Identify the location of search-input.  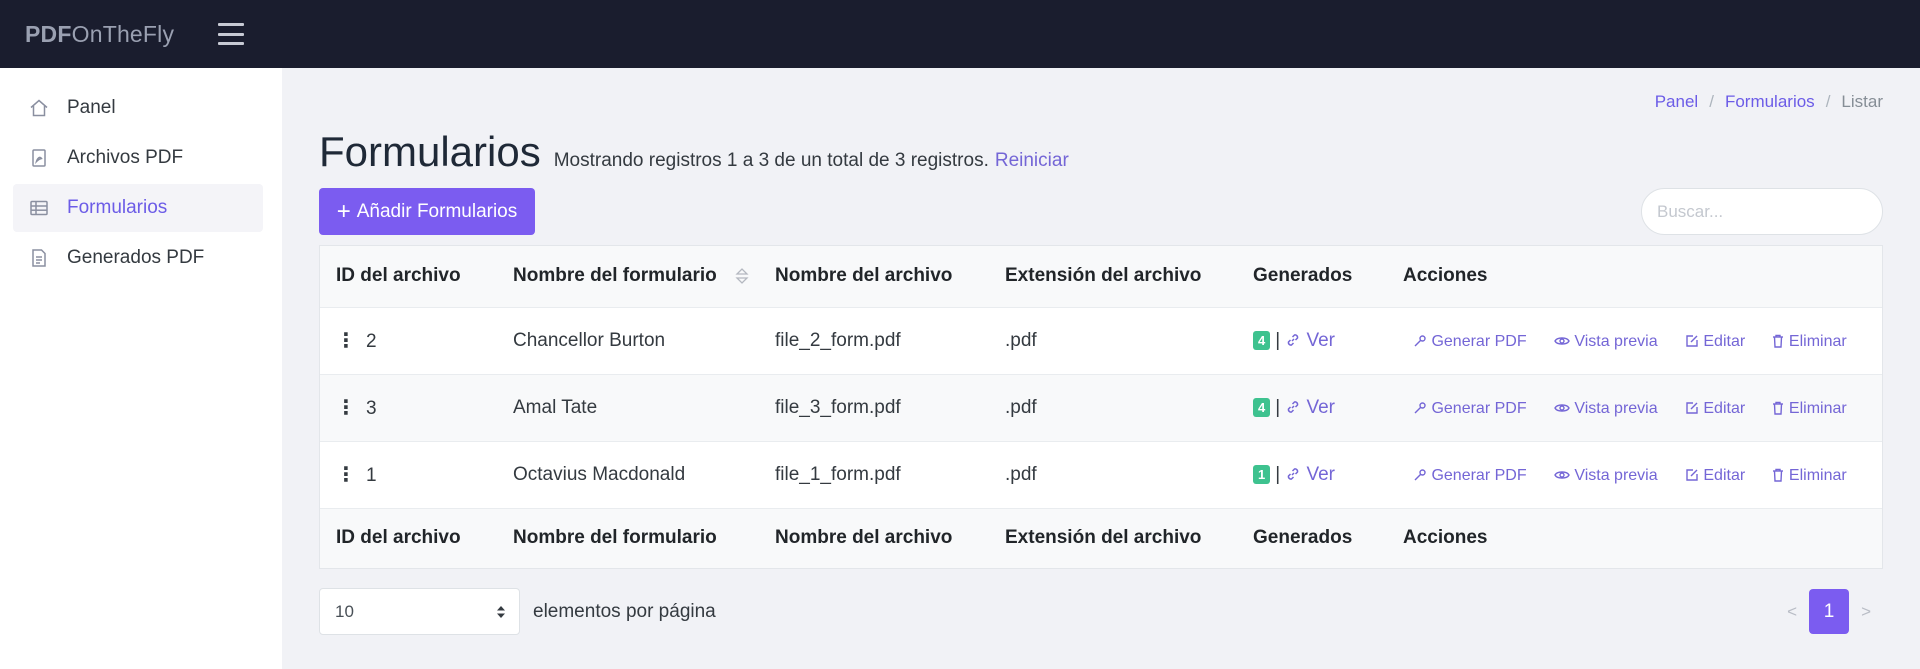
(1762, 211).